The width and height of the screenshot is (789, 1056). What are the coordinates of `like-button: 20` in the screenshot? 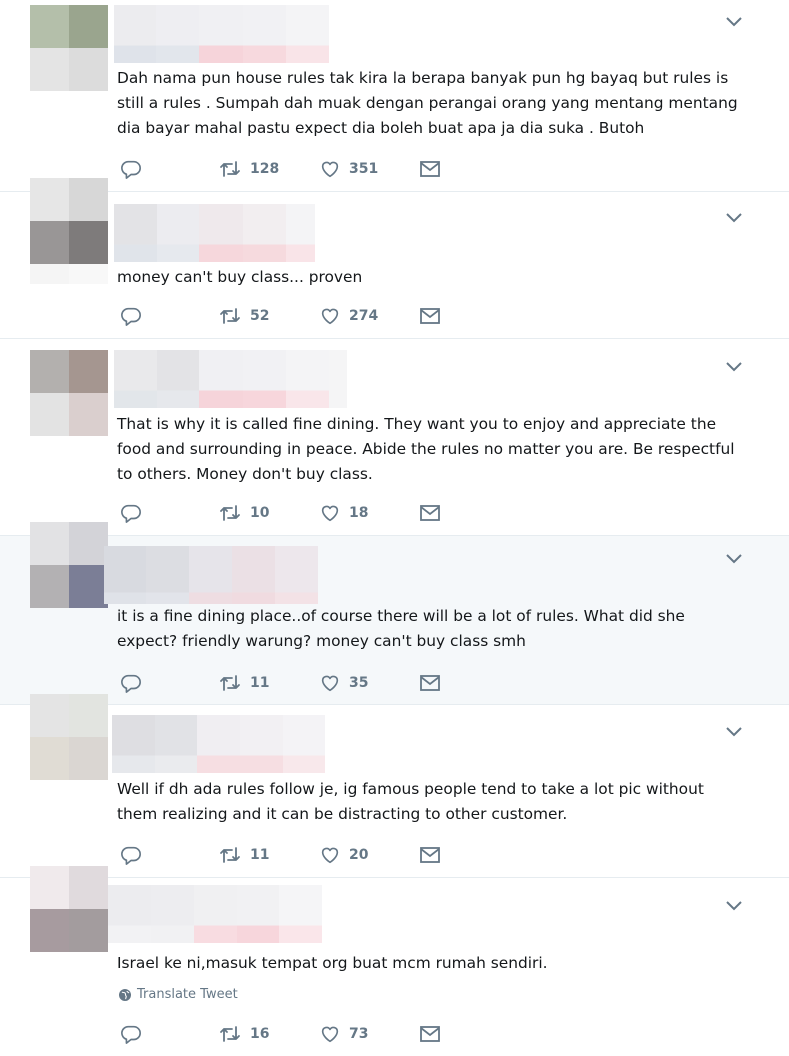 It's located at (343, 855).